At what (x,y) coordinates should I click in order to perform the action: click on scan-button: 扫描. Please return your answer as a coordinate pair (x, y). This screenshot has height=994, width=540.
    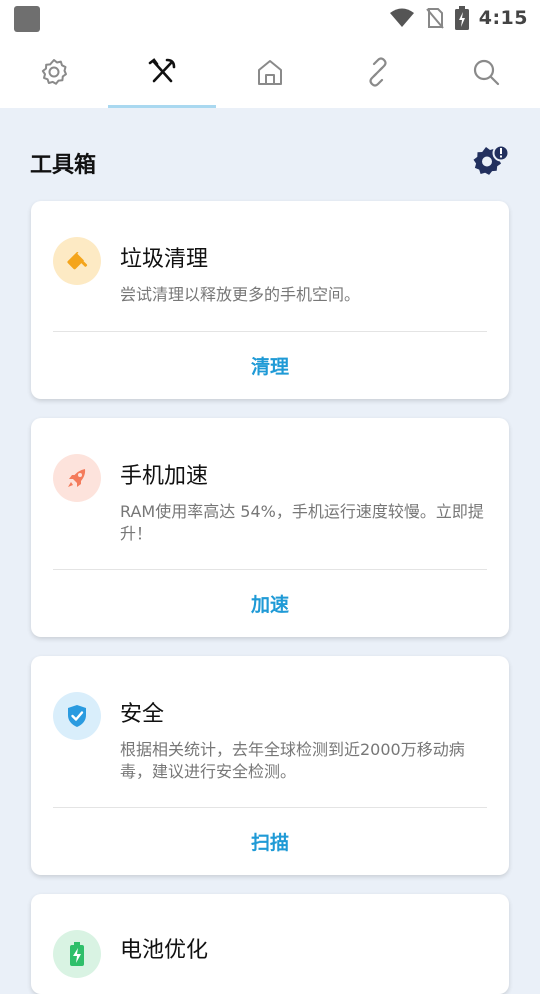
    Looking at the image, I should click on (270, 841).